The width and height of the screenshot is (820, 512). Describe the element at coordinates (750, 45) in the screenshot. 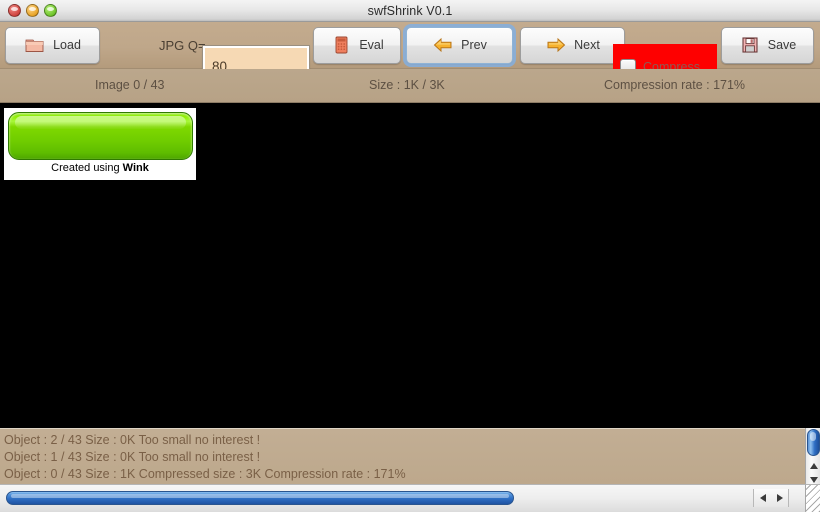

I see `floppy-disk-icon` at that location.